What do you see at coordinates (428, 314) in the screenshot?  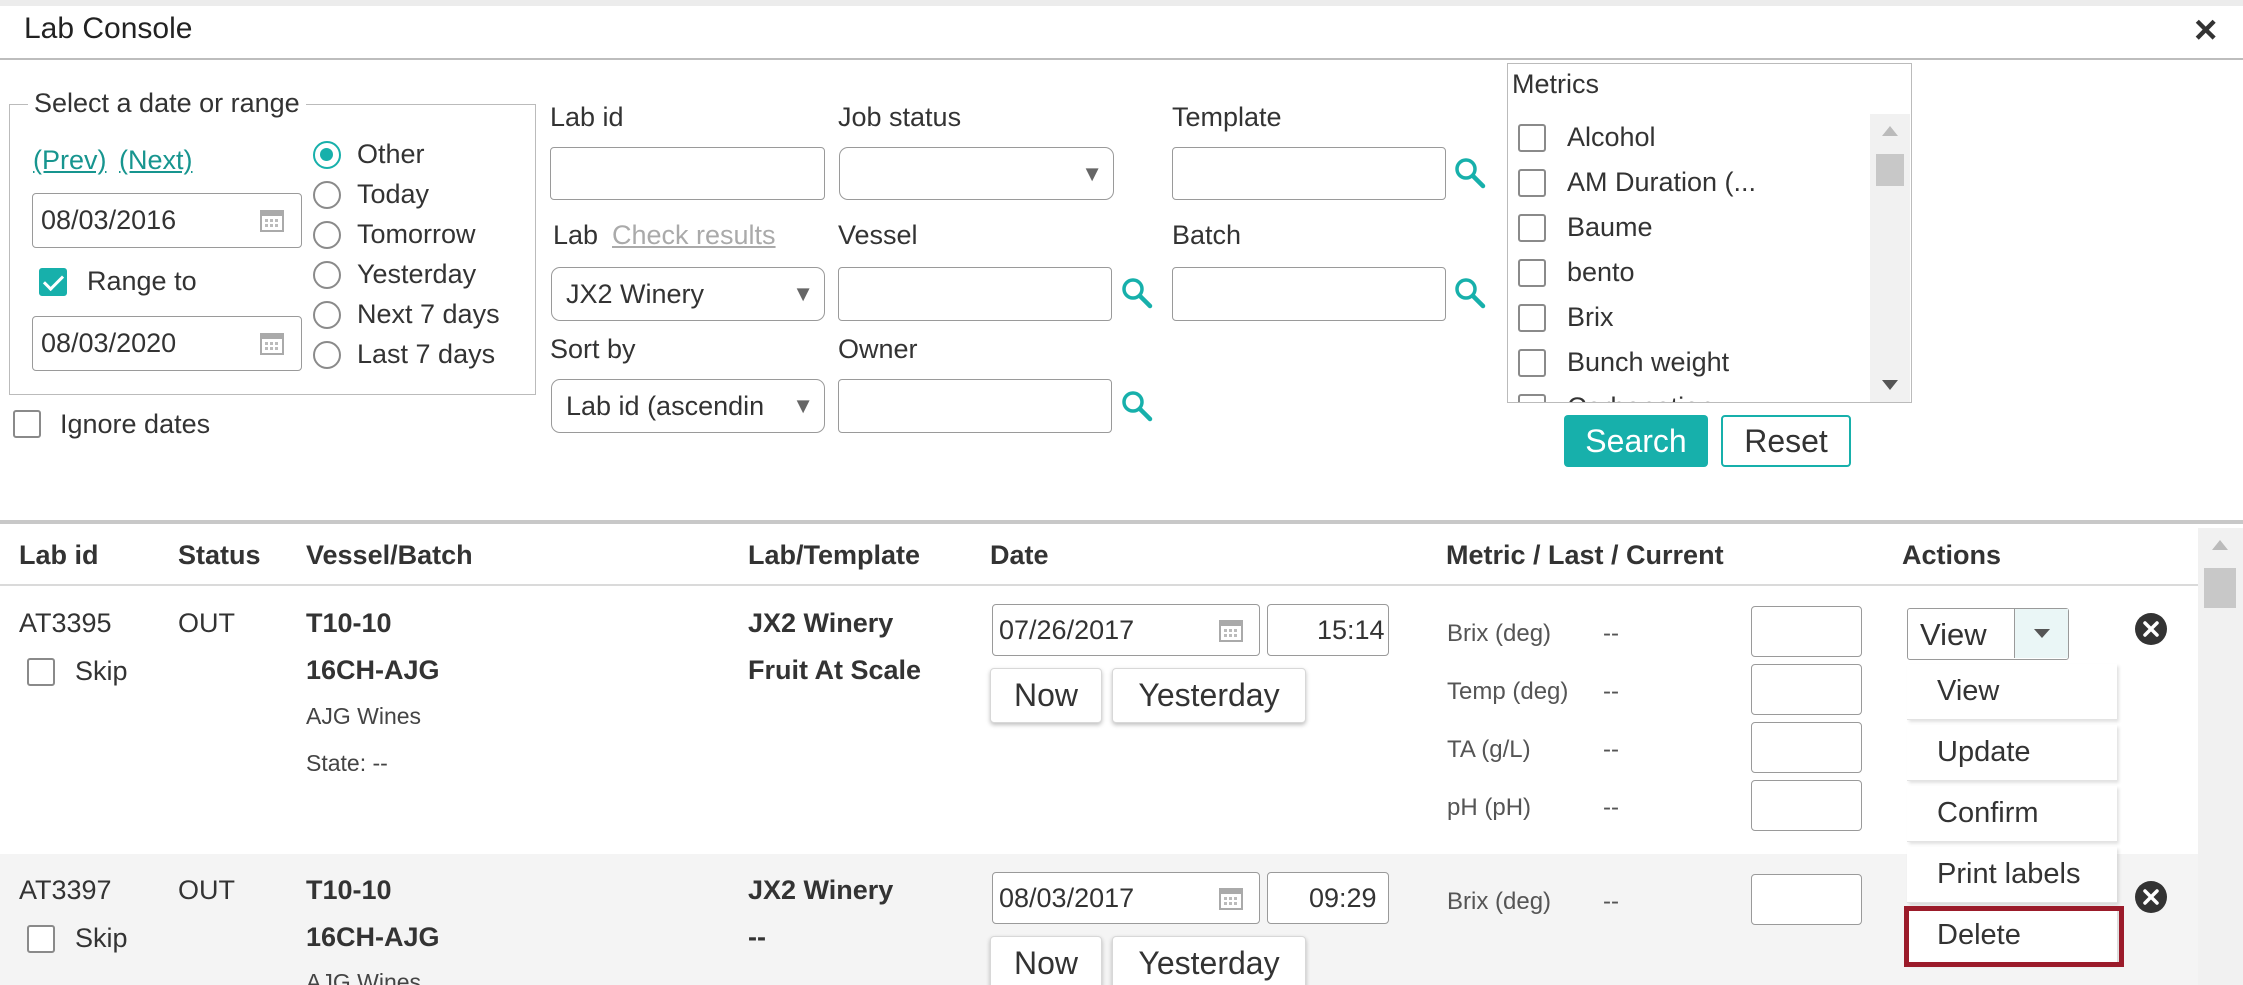 I see `radio-label-next-7-days: Next 7 days` at bounding box center [428, 314].